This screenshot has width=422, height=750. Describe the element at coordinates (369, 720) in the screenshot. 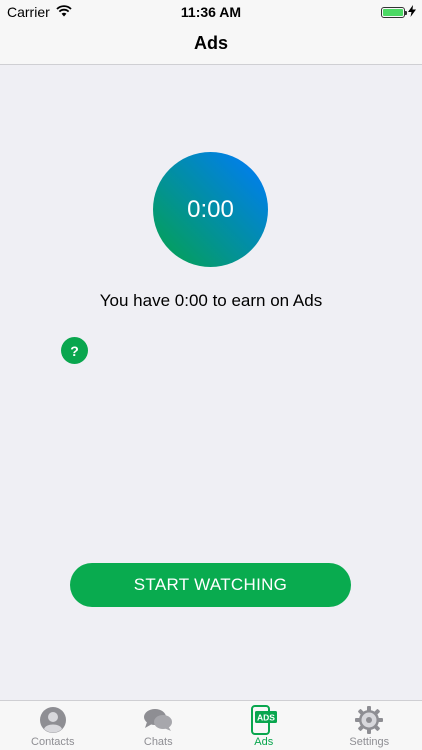

I see `settings-icon` at that location.